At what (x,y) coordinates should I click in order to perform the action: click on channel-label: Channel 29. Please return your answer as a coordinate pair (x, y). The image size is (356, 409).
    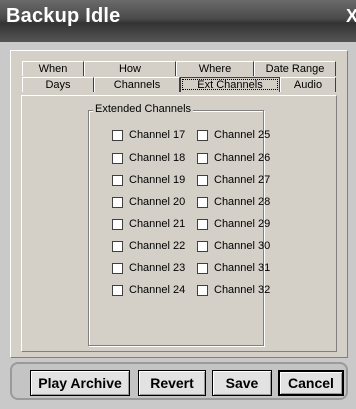
    Looking at the image, I should click on (242, 224).